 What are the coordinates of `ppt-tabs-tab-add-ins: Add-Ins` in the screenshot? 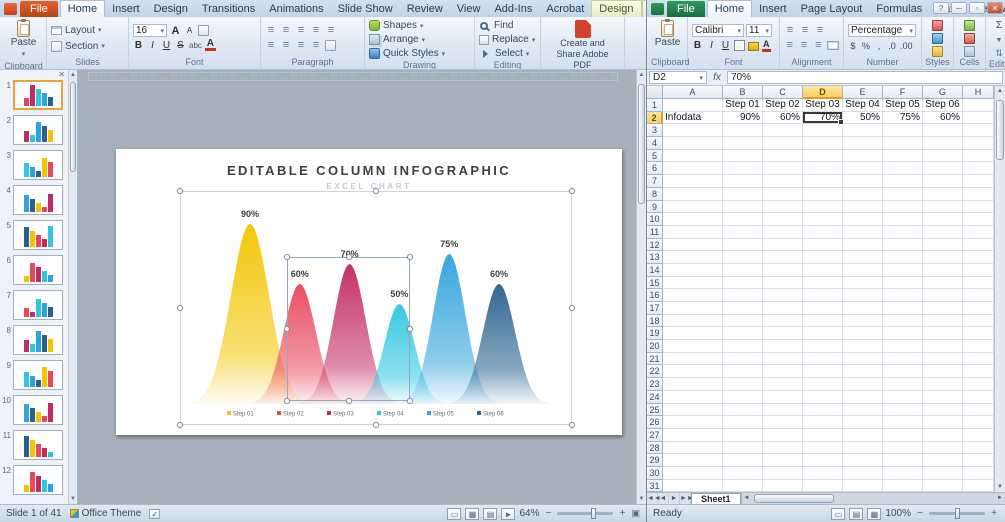 It's located at (513, 9).